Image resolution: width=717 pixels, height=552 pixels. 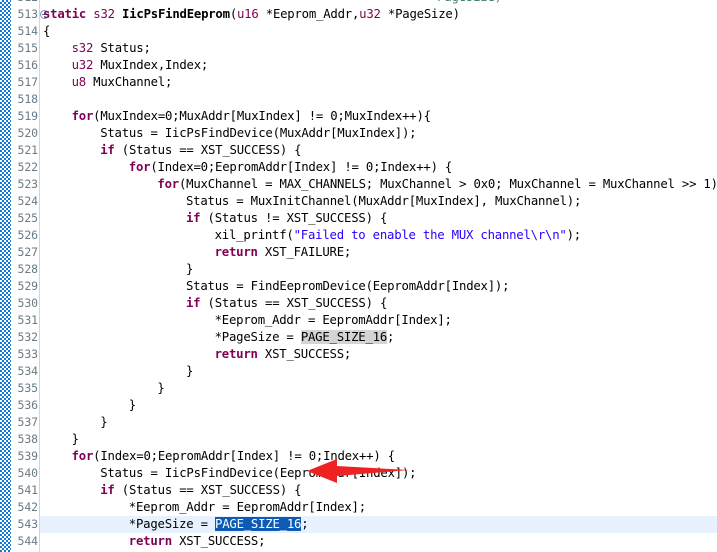 I want to click on identifier: x0, so click(x=488, y=184).